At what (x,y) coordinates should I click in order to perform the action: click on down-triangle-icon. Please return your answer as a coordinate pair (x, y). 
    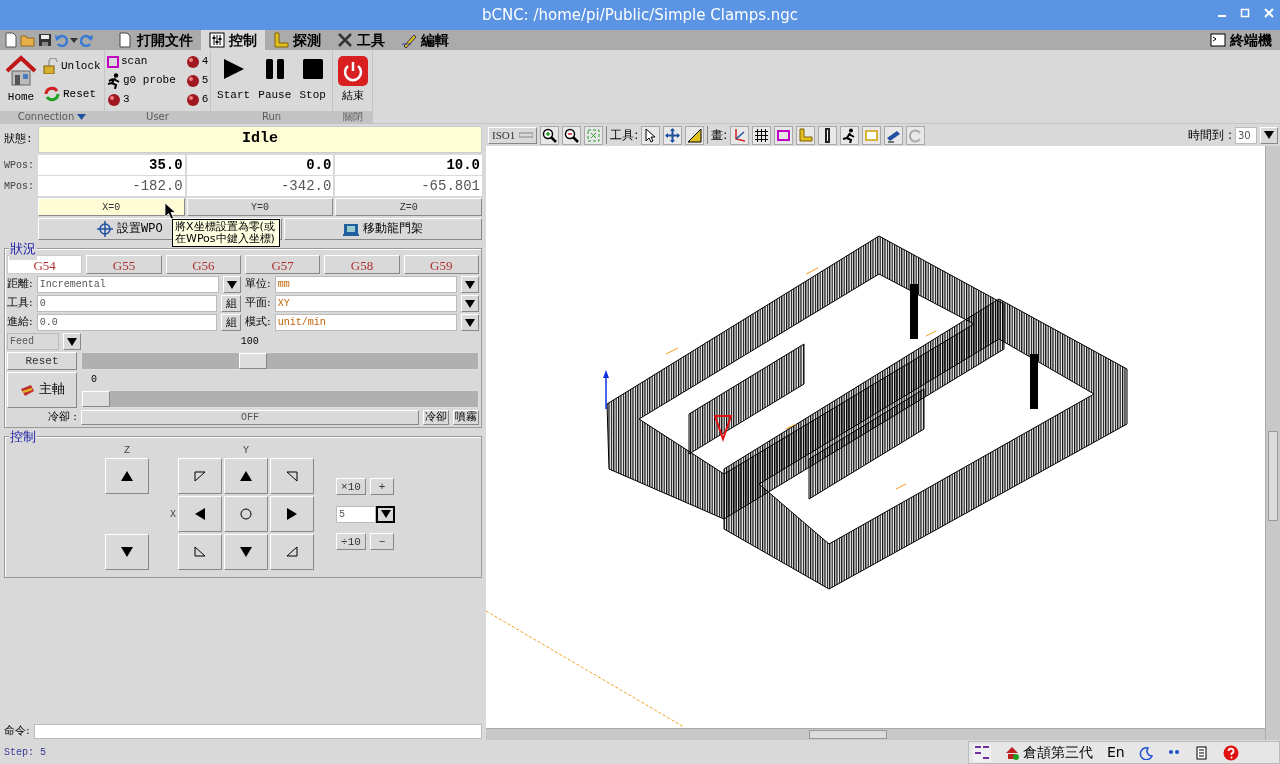
    Looking at the image, I should click on (127, 552).